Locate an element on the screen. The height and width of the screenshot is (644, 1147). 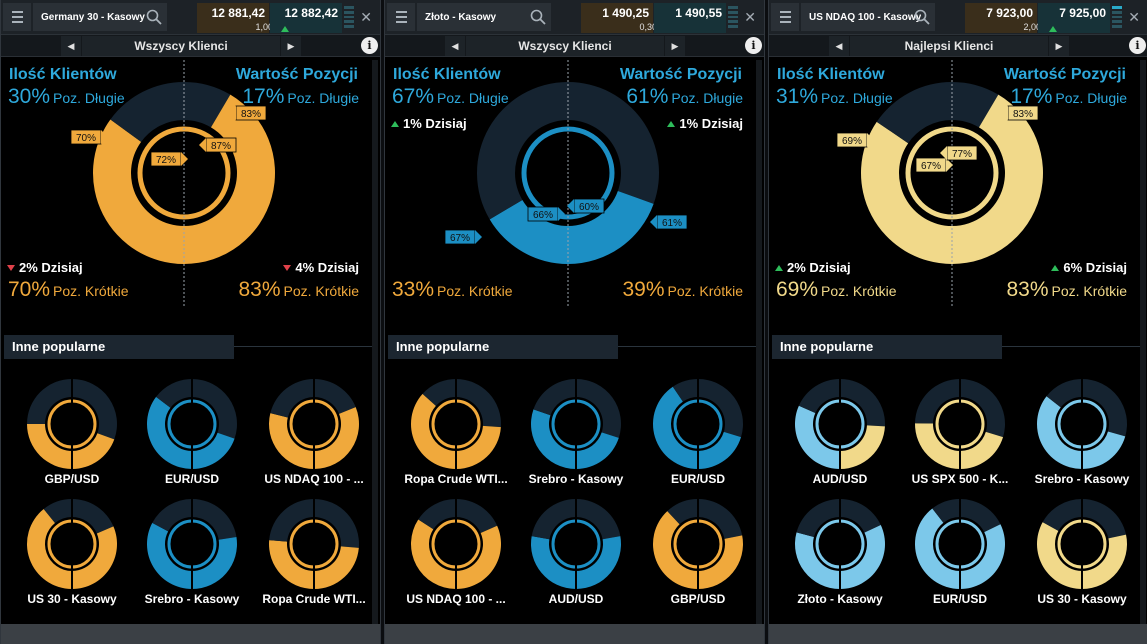
ring-value-tag: 69% is located at coordinates (855, 140).